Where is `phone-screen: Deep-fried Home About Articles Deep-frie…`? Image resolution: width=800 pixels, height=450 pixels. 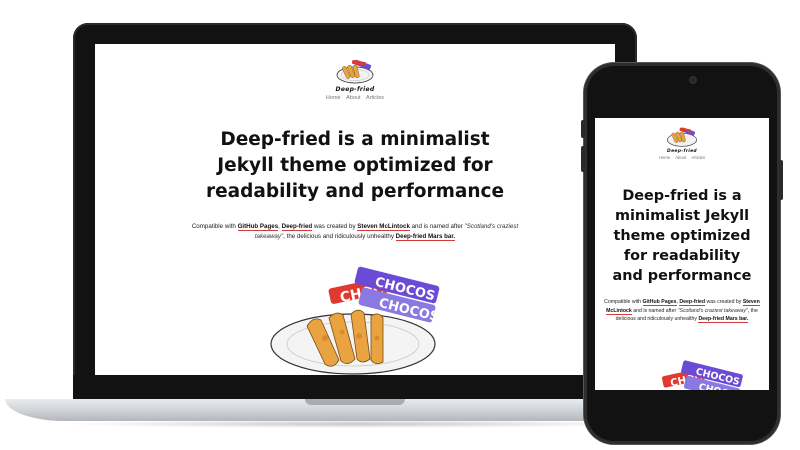 phone-screen: Deep-fried Home About Articles Deep-frie… is located at coordinates (682, 254).